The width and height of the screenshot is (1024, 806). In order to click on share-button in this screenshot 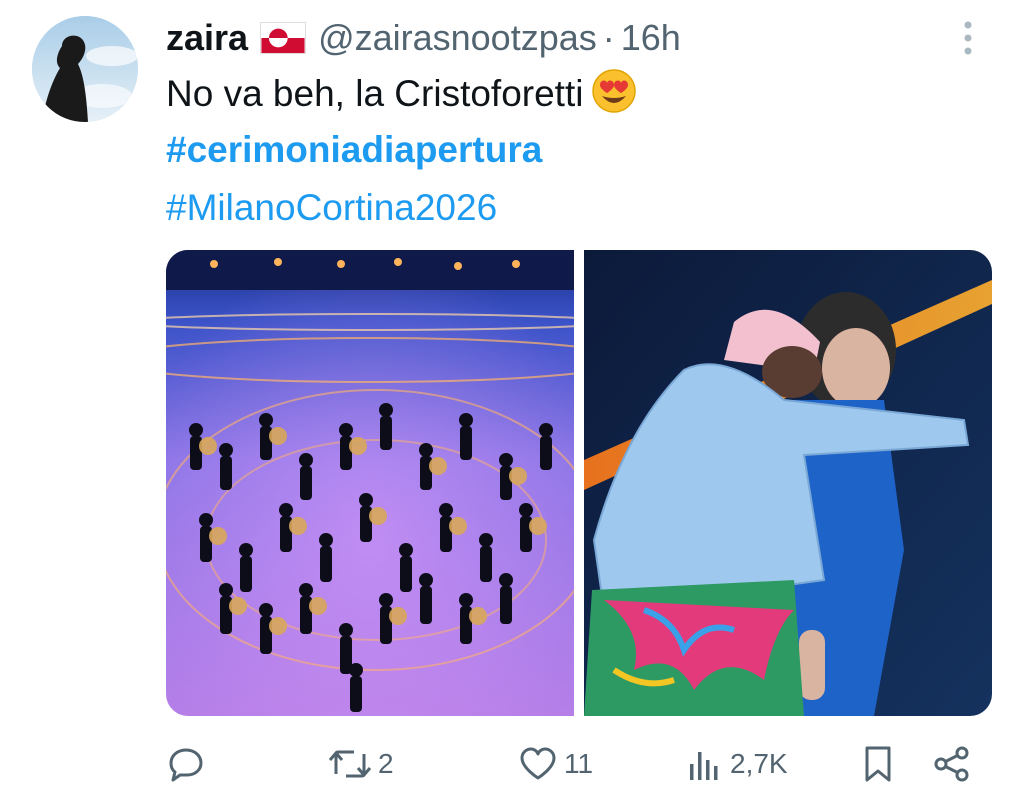, I will do `click(952, 764)`.